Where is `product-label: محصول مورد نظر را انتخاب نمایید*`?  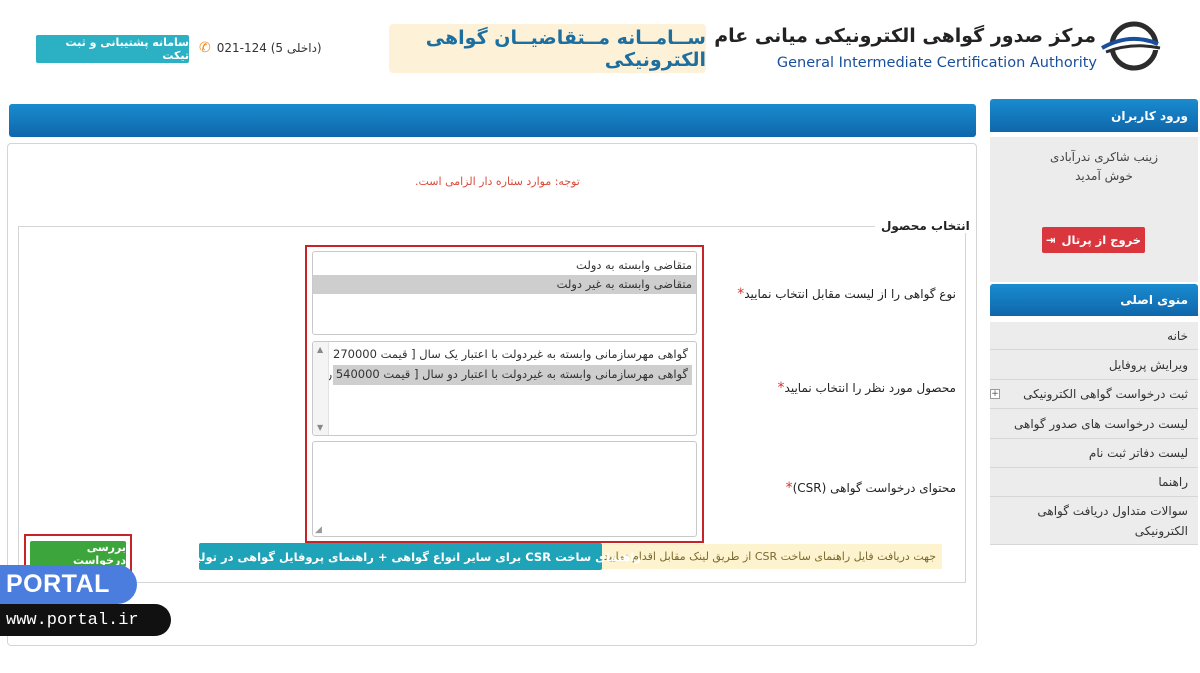
product-label: محصول مورد نظر را انتخاب نمایید* is located at coordinates (865, 388).